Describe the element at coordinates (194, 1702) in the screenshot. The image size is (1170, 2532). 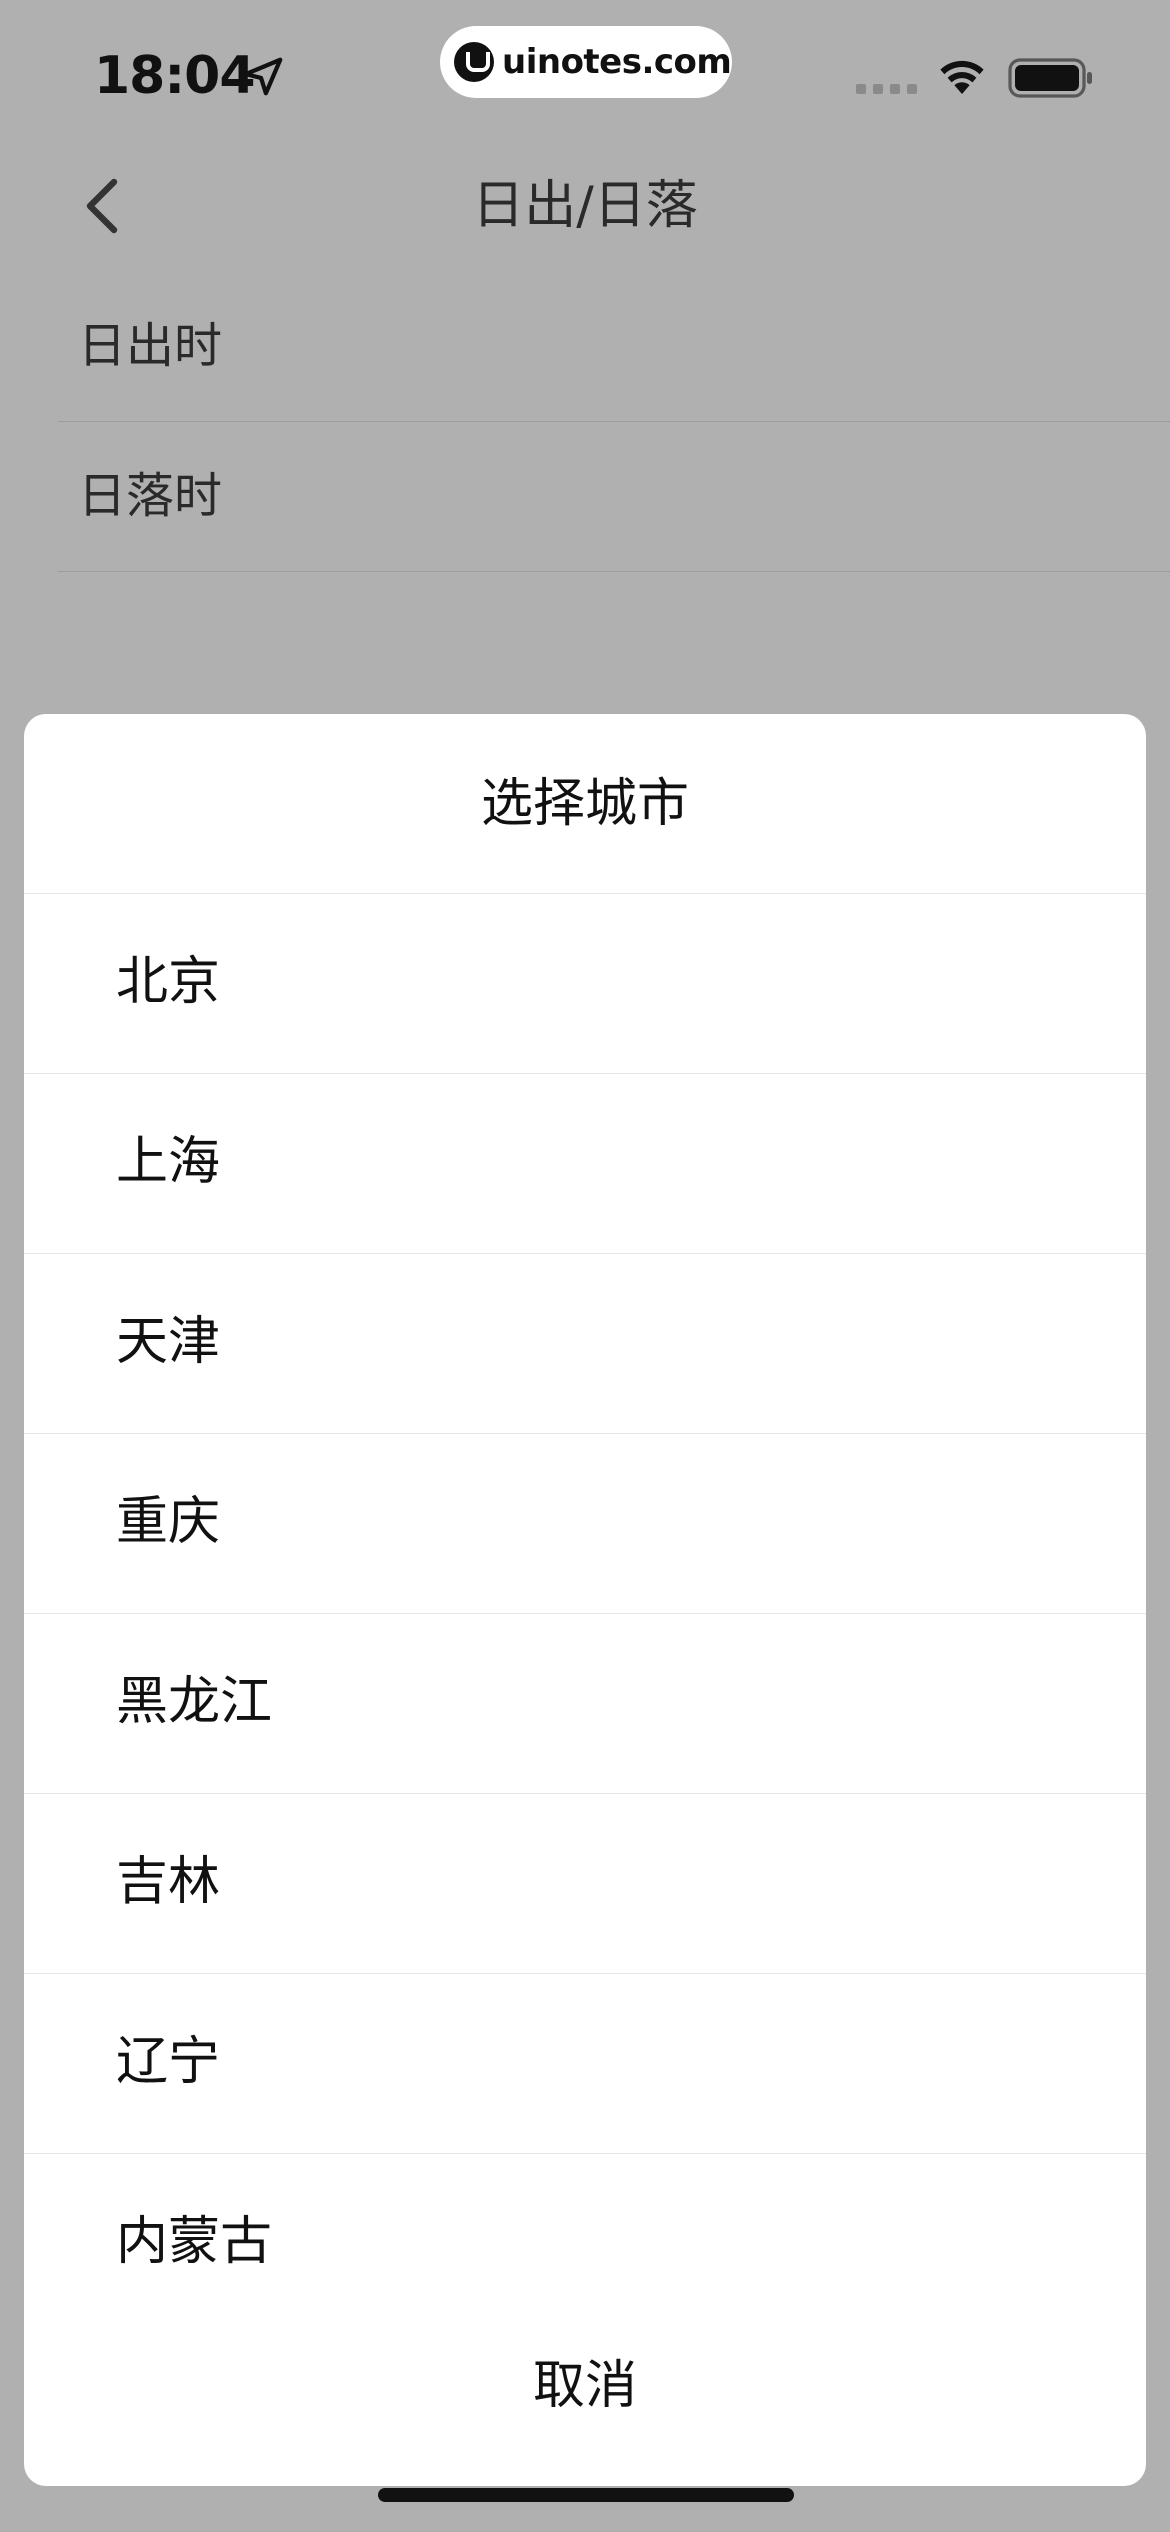
I see `city-label: 黑龙江` at that location.